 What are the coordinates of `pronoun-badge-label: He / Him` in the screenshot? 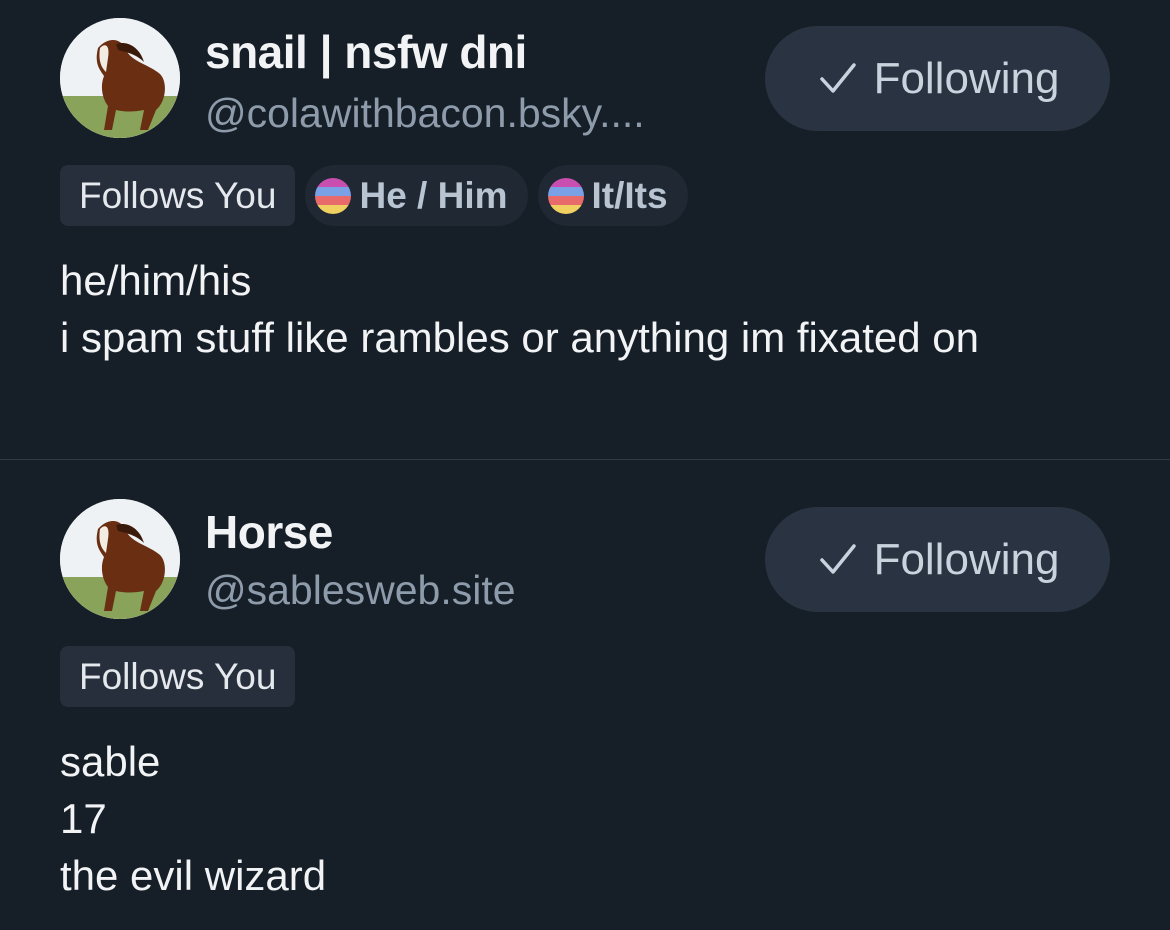 It's located at (433, 195).